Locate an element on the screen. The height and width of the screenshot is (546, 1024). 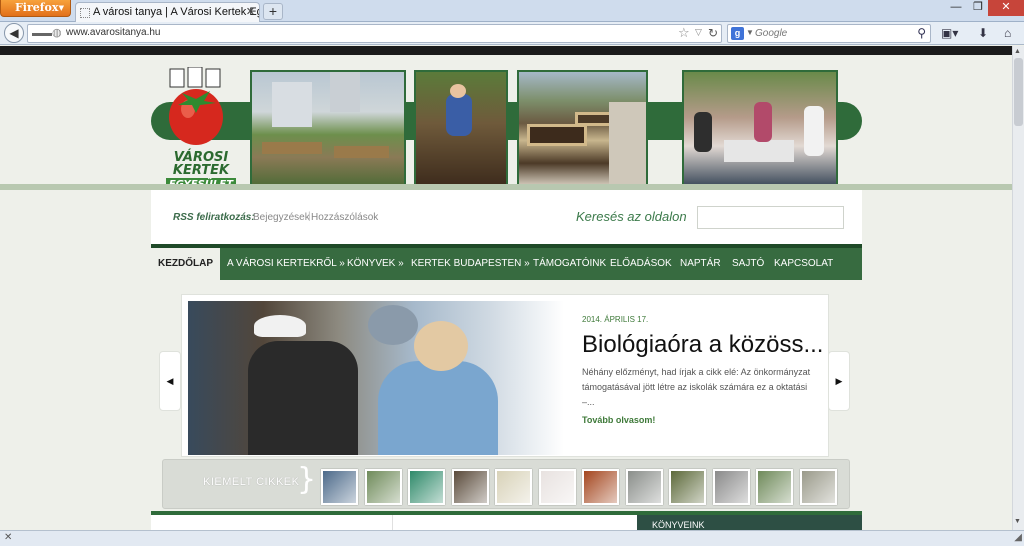
site-logo: VÁROSI KERTEK EGYESÜLET is located at coordinates (200, 128).